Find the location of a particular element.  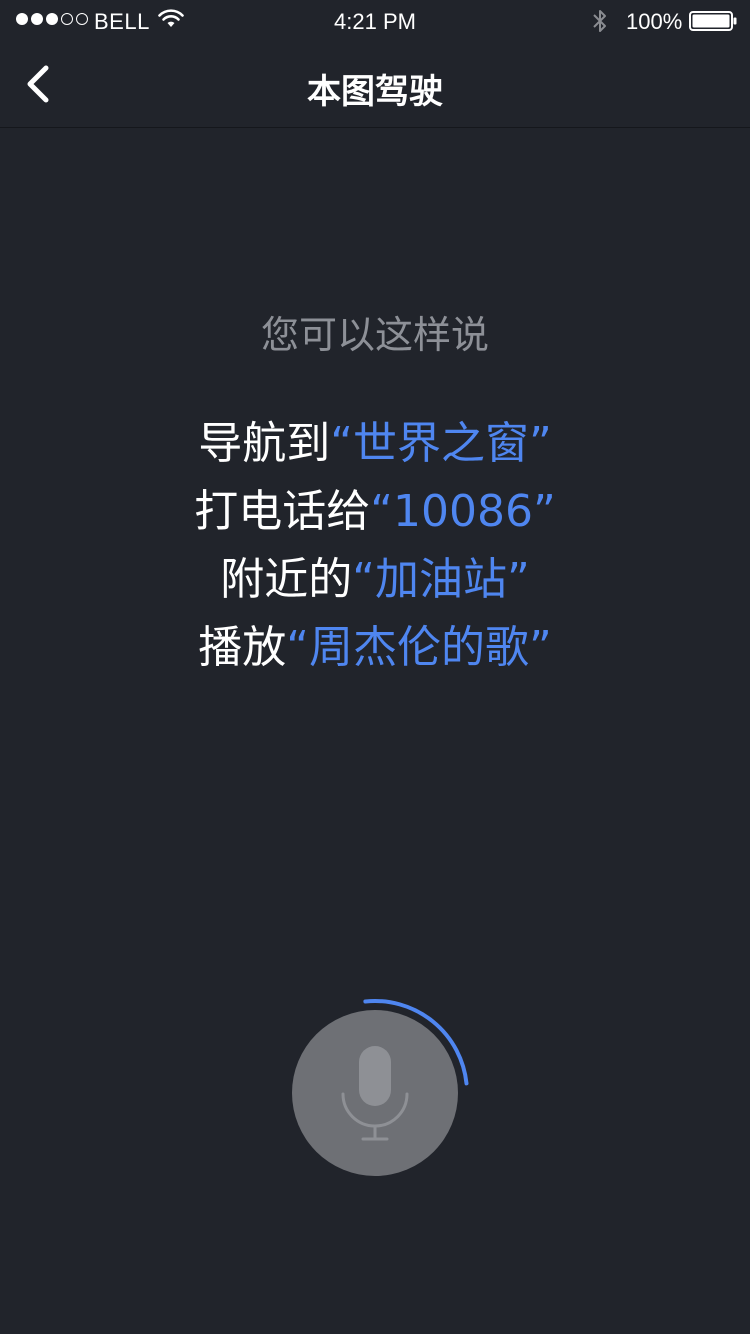

example-command-prefix: 播放 is located at coordinates (242, 647).